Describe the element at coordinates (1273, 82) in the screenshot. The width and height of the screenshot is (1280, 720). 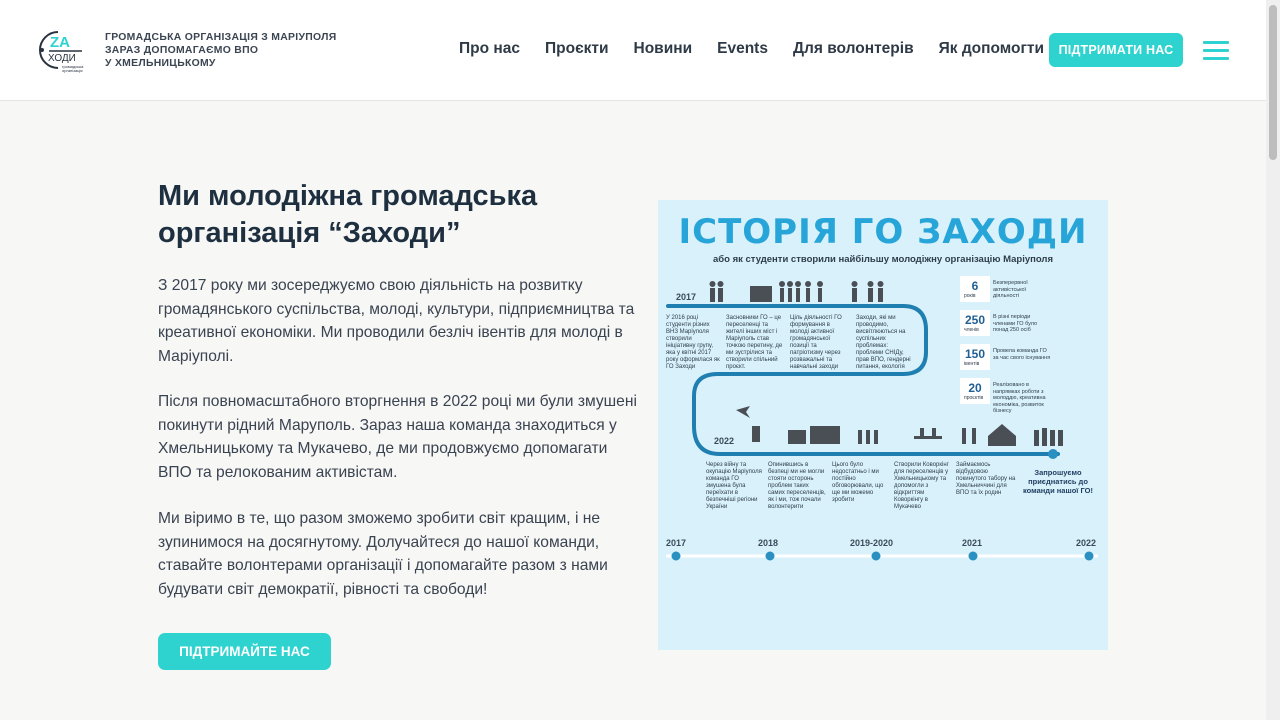
I see `scrollbar-thumb` at that location.